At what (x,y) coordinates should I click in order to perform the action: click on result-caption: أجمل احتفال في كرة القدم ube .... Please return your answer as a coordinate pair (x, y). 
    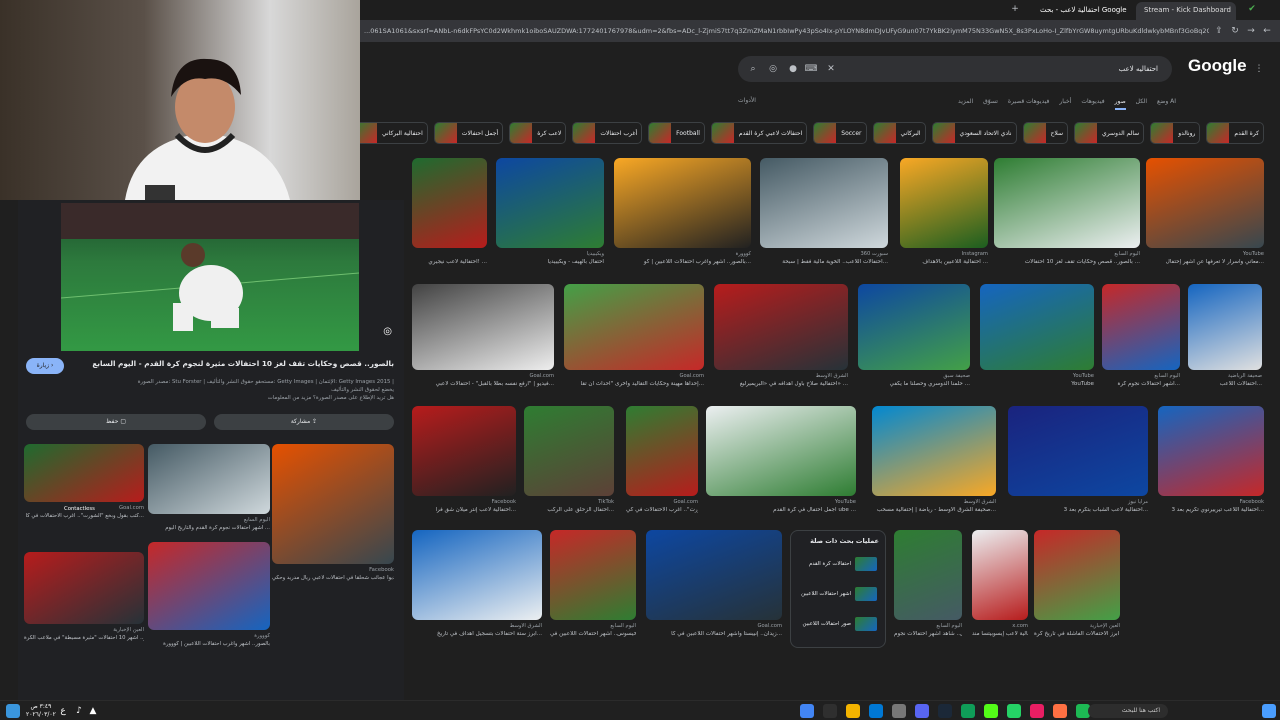
    Looking at the image, I should click on (781, 510).